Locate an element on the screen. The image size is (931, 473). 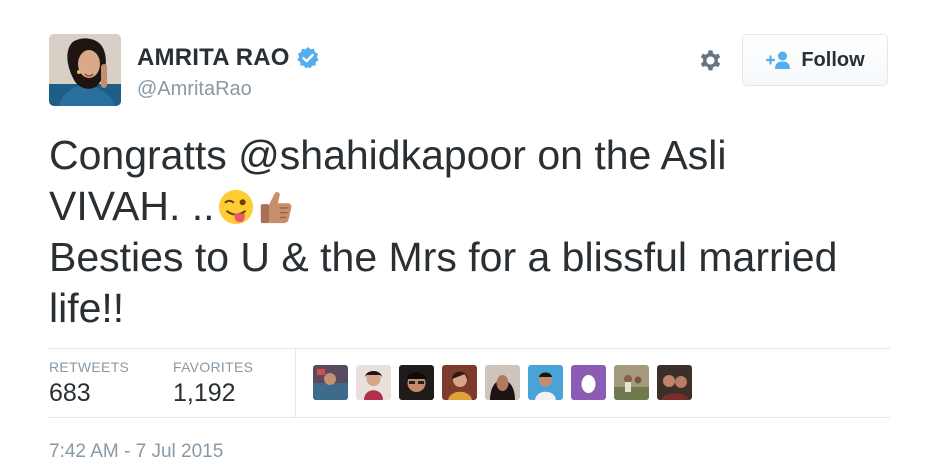
favorites-stat: FAVORITES 1,192 is located at coordinates (213, 383).